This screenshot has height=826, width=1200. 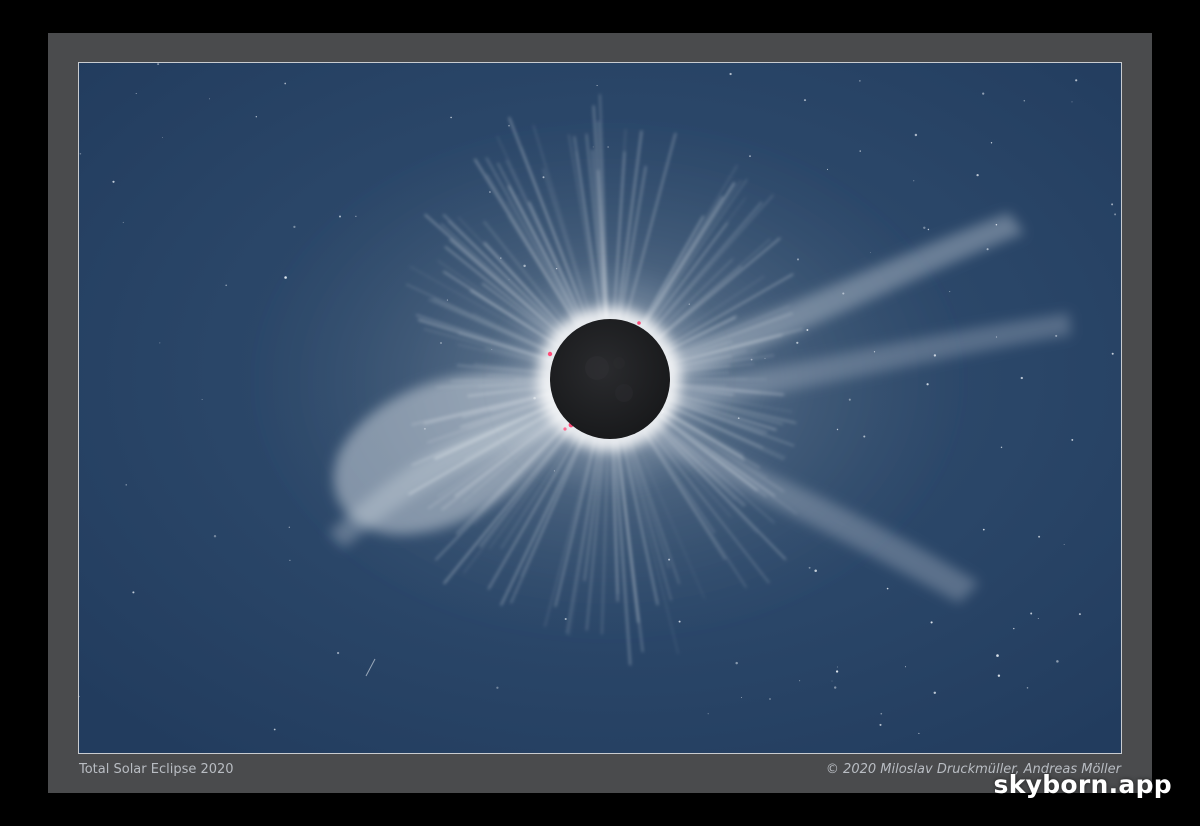 What do you see at coordinates (610, 379) in the screenshot?
I see `moon-disk` at bounding box center [610, 379].